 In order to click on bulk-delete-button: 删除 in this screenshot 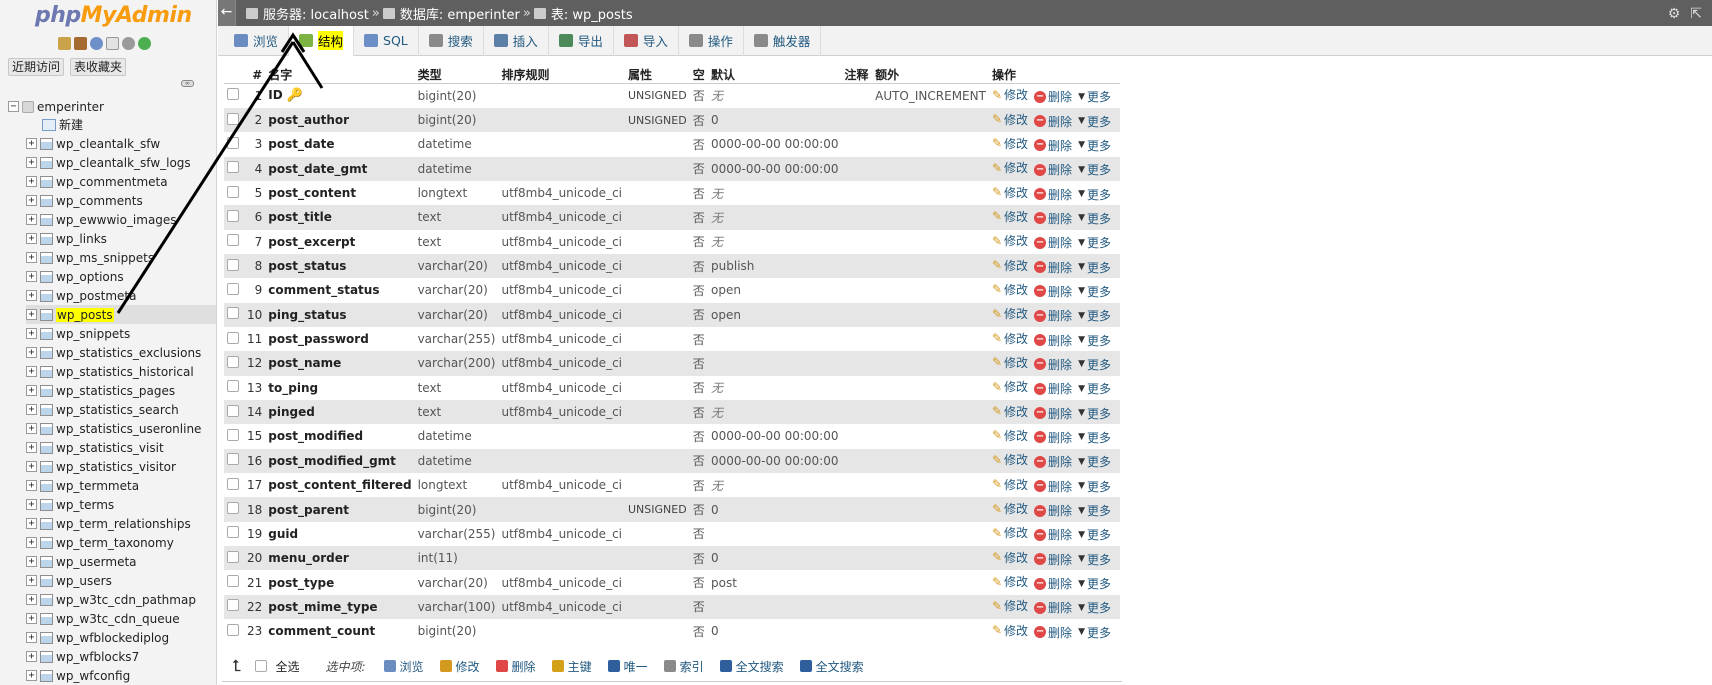, I will do `click(515, 666)`.